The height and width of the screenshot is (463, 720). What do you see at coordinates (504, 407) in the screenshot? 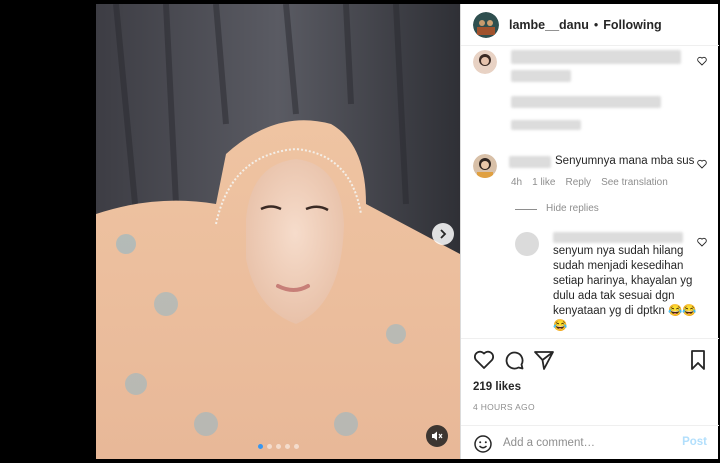
I see `post-timestamp: 4 HOURS AGO` at bounding box center [504, 407].